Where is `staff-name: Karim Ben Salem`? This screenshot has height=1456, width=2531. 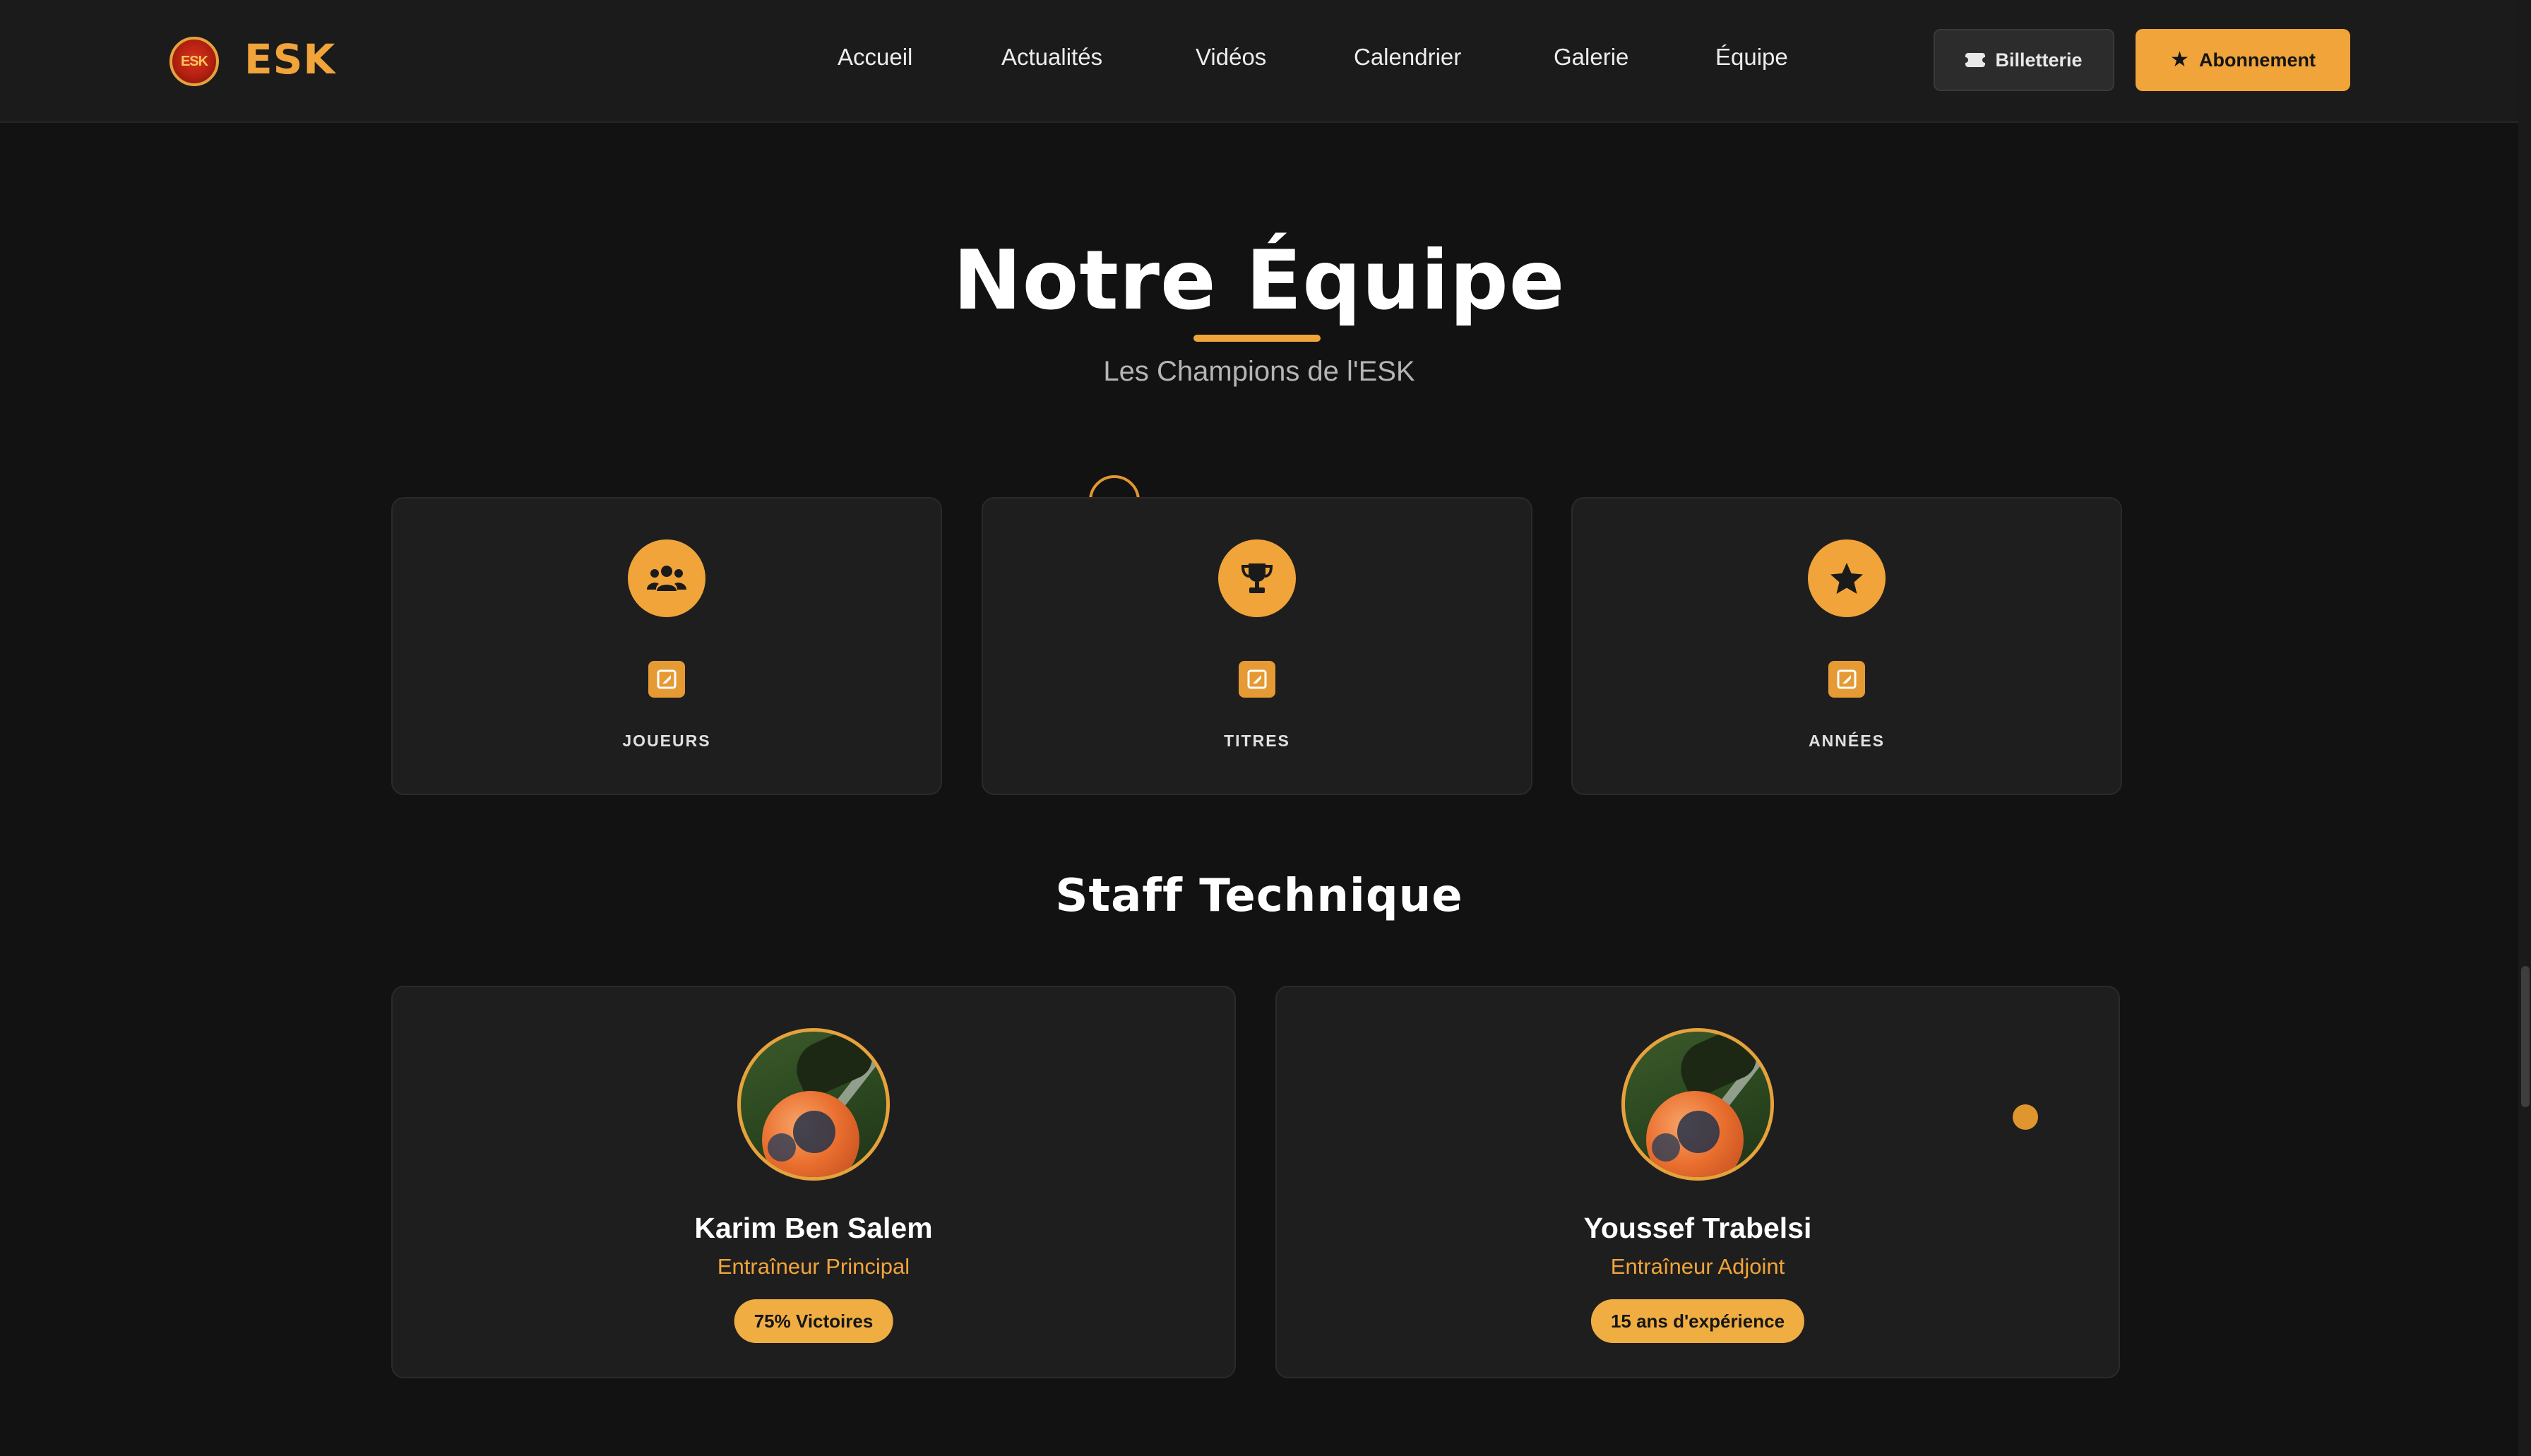
staff-name: Karim Ben Salem is located at coordinates (813, 1228).